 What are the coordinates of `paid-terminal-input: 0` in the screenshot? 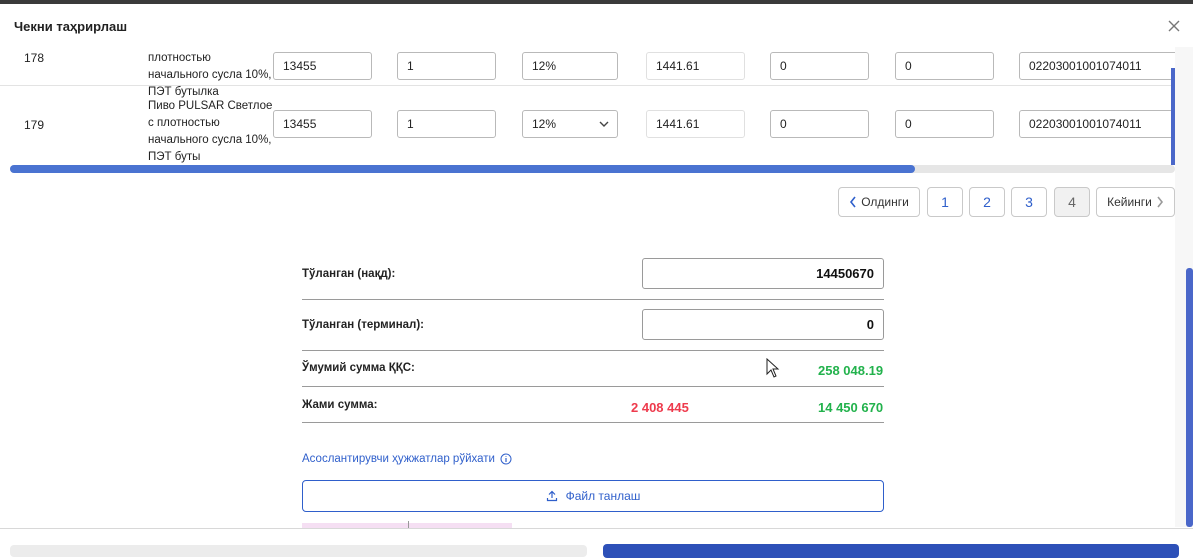 It's located at (763, 324).